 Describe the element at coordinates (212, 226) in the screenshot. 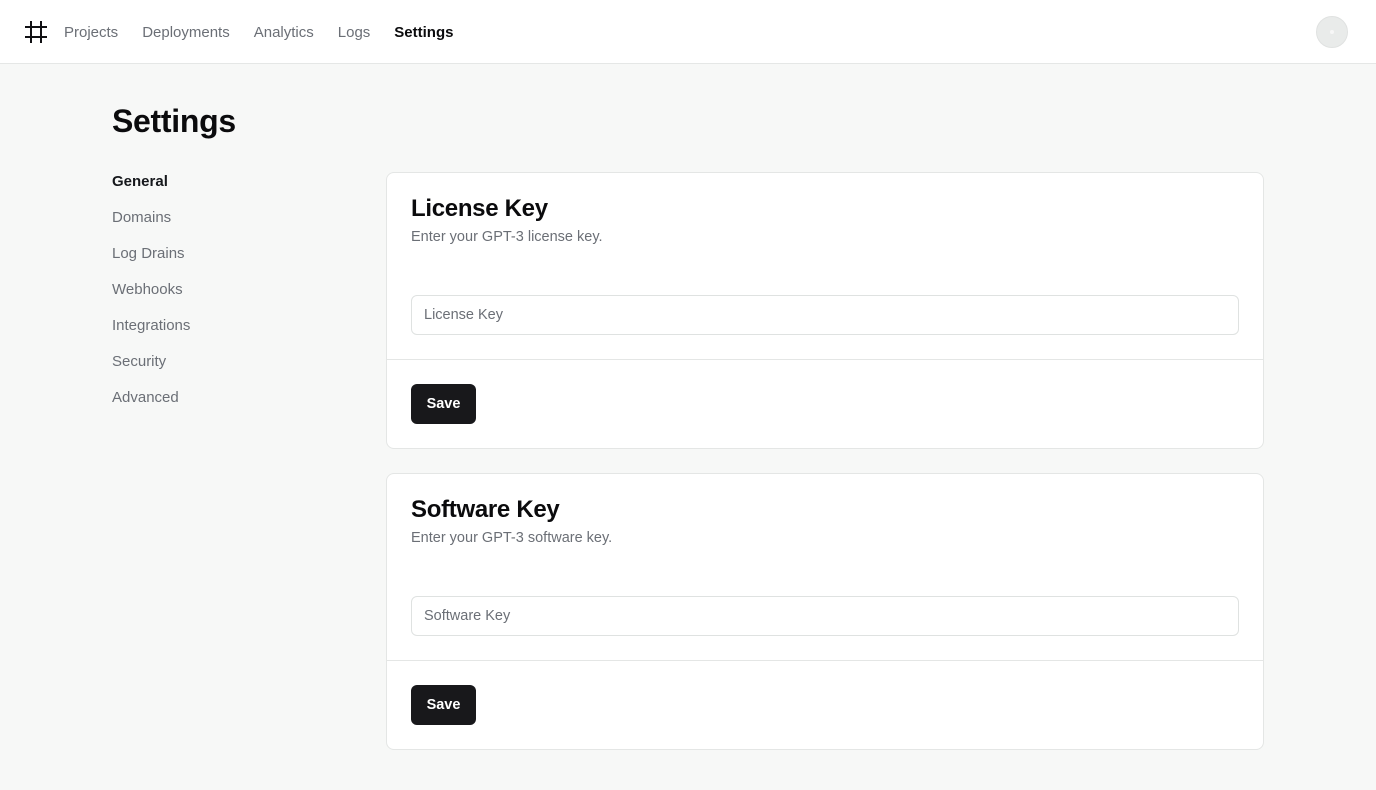

I see `sidebar-item-domains: Domains` at that location.